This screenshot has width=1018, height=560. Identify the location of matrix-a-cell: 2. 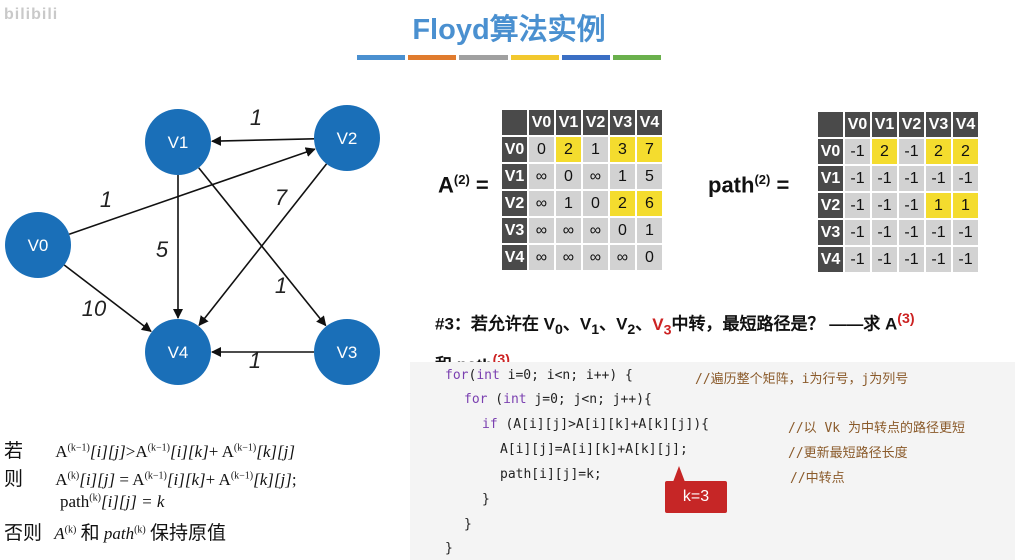
(568, 149).